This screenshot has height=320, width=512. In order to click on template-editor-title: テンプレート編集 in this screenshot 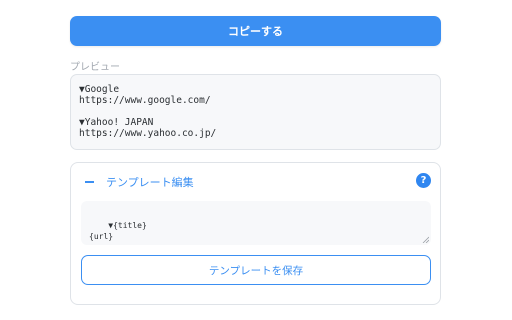, I will do `click(150, 182)`.